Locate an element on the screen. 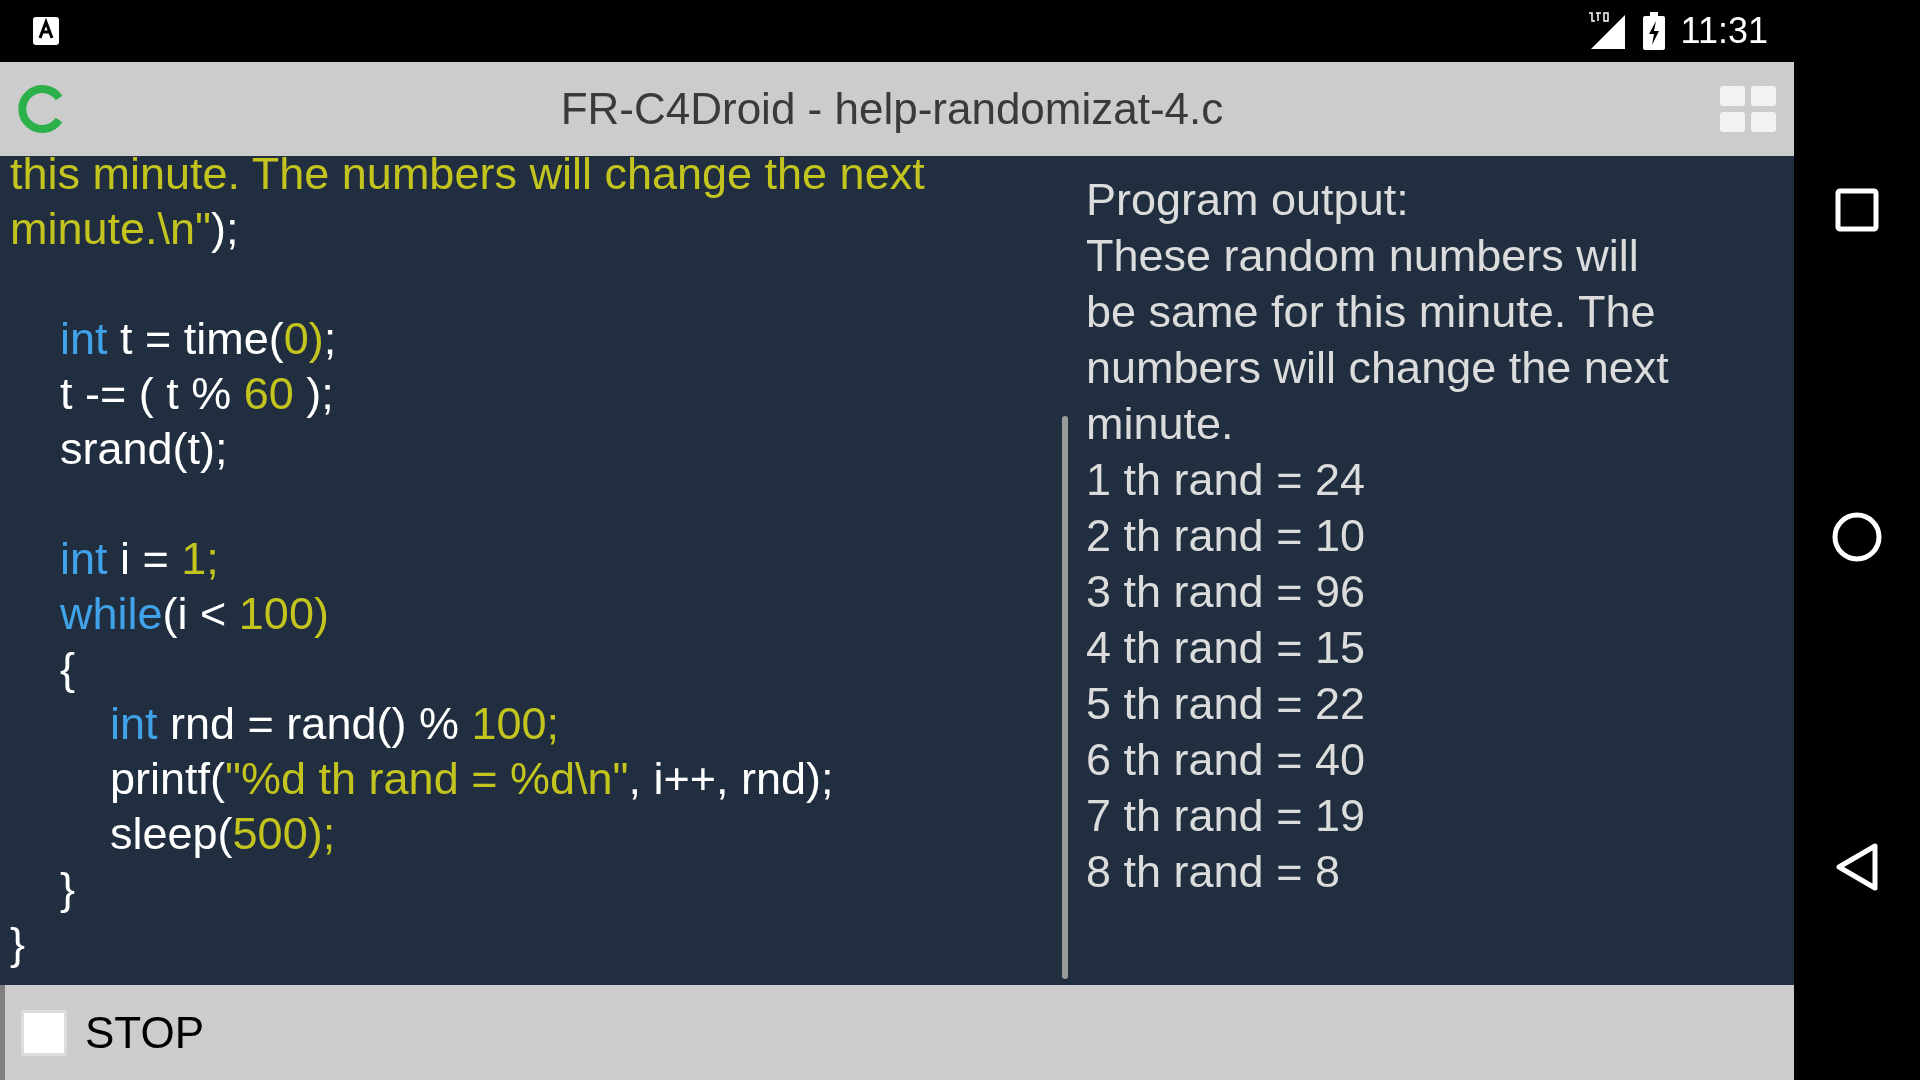  code-line: int t = time(0); is located at coordinates (198, 339).